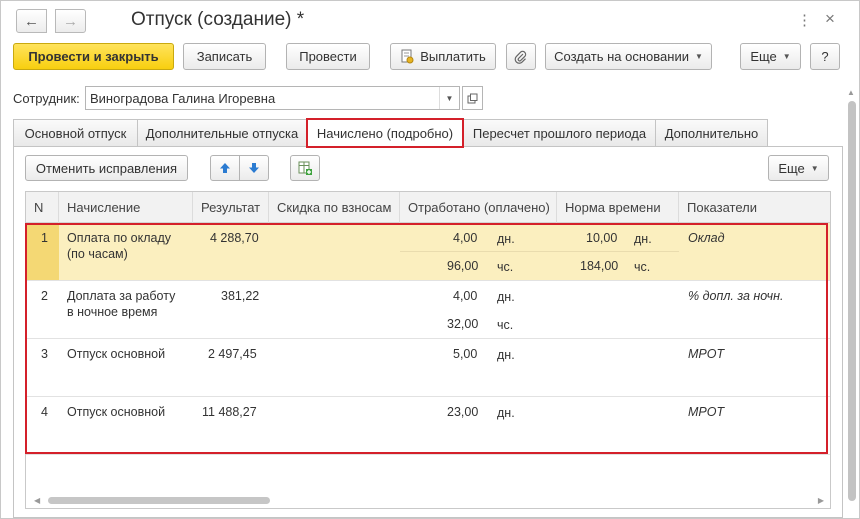 This screenshot has height=519, width=860. I want to click on tab-additional: Дополнительно, so click(711, 132).